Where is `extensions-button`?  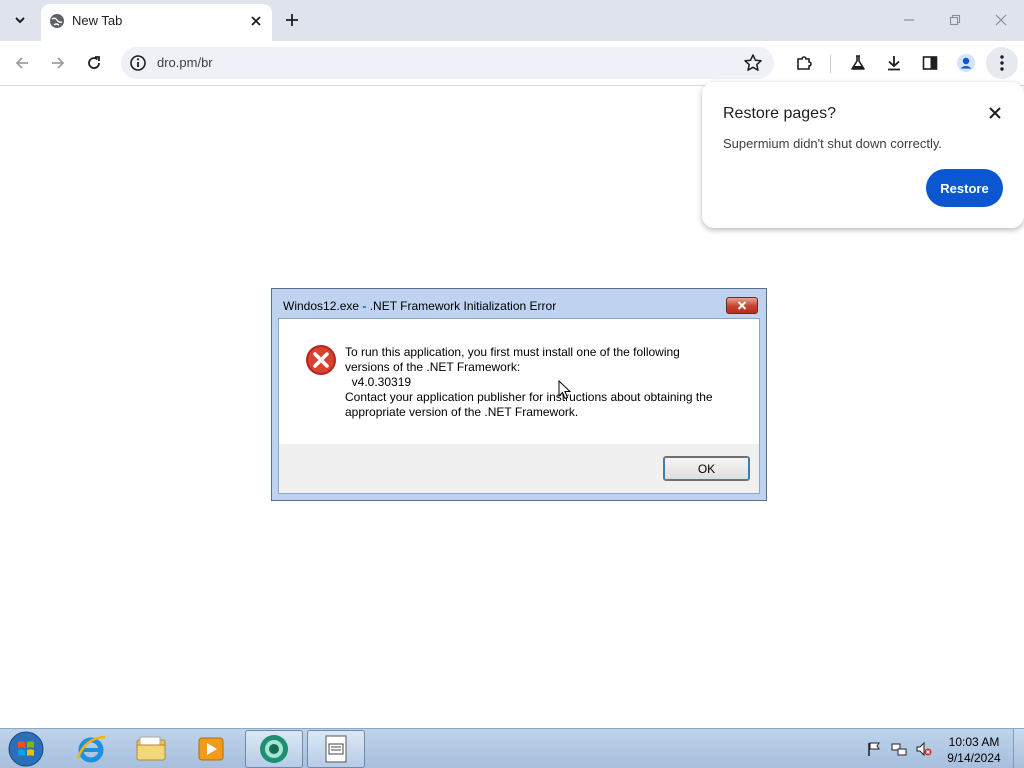 extensions-button is located at coordinates (804, 63).